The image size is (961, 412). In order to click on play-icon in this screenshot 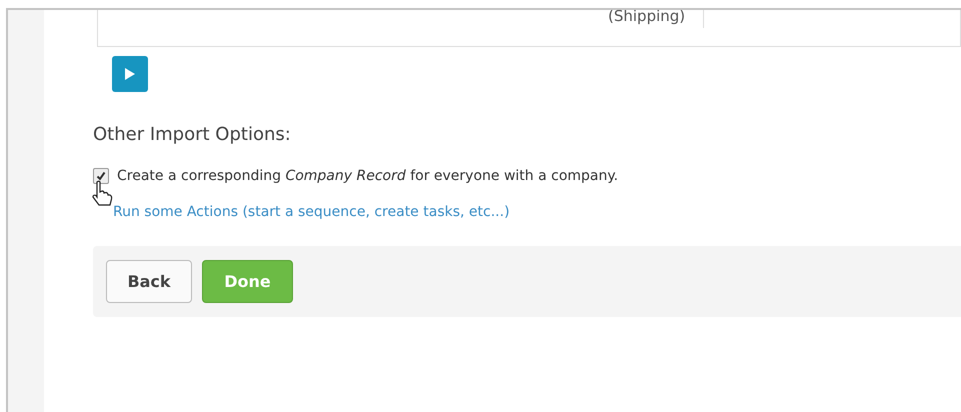, I will do `click(130, 74)`.